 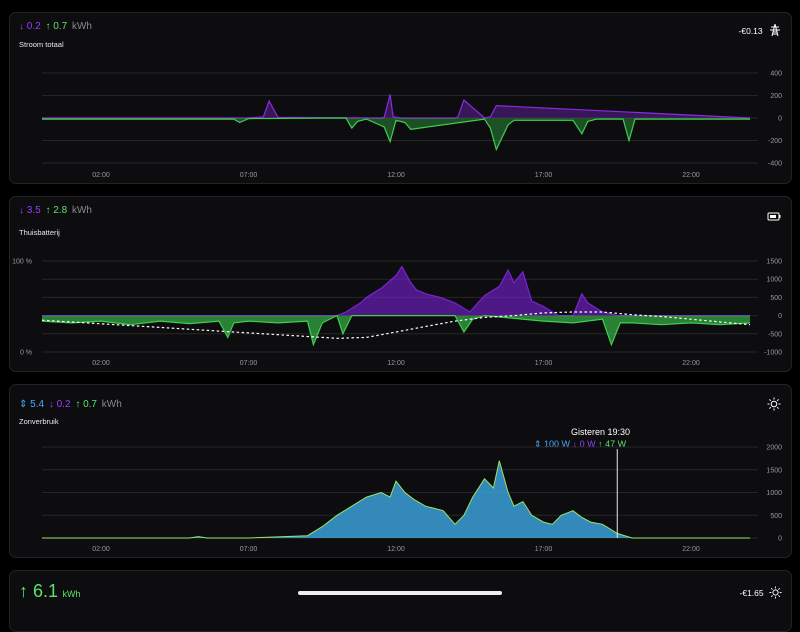 I want to click on y-right-tick-label: 500, so click(x=776, y=298).